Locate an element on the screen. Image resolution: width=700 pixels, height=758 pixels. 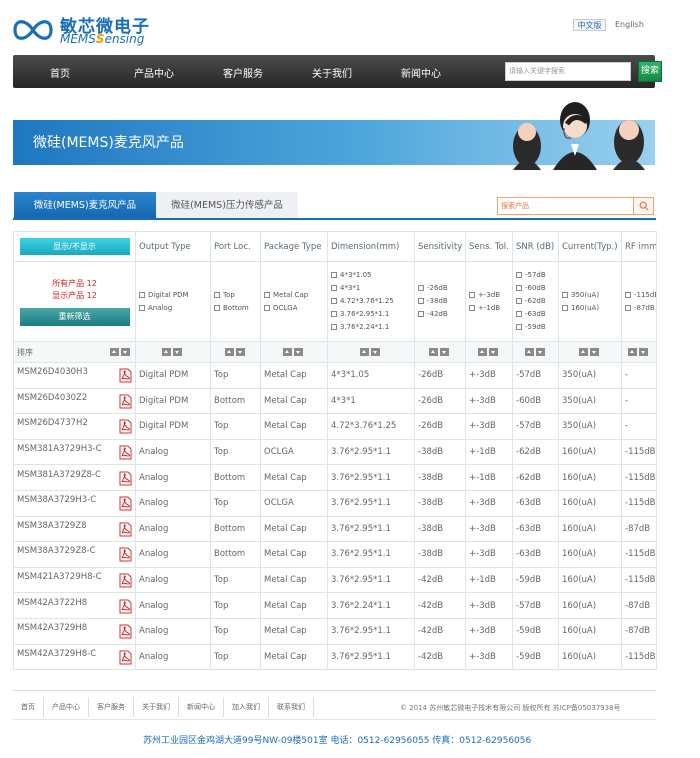
filter-option: +-1dB is located at coordinates (489, 308).